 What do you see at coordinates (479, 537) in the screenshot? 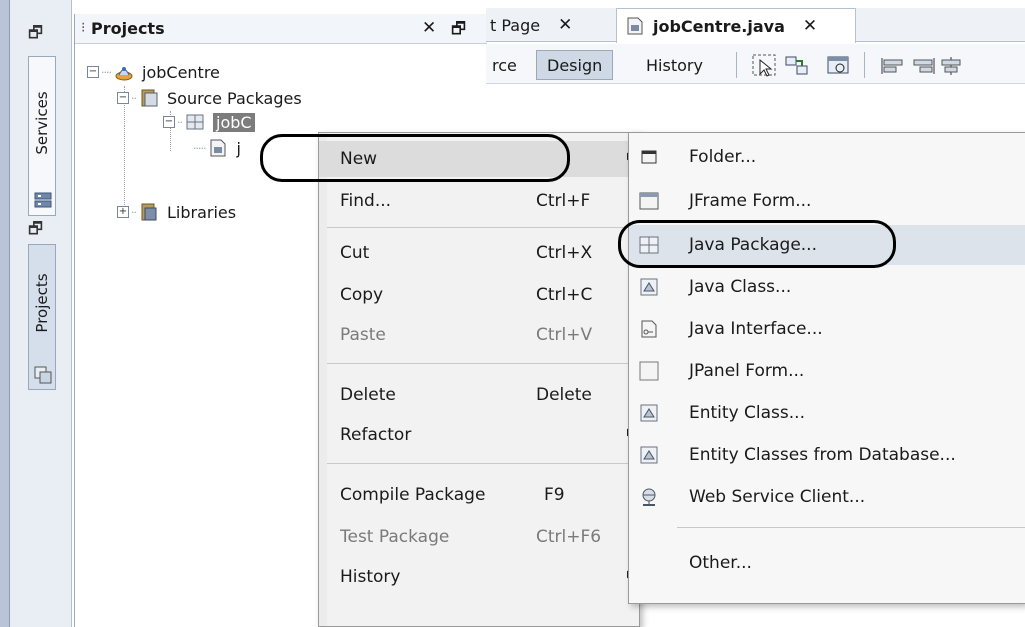
I see `menu-item-test-package: Test Package Ctrl+F6` at bounding box center [479, 537].